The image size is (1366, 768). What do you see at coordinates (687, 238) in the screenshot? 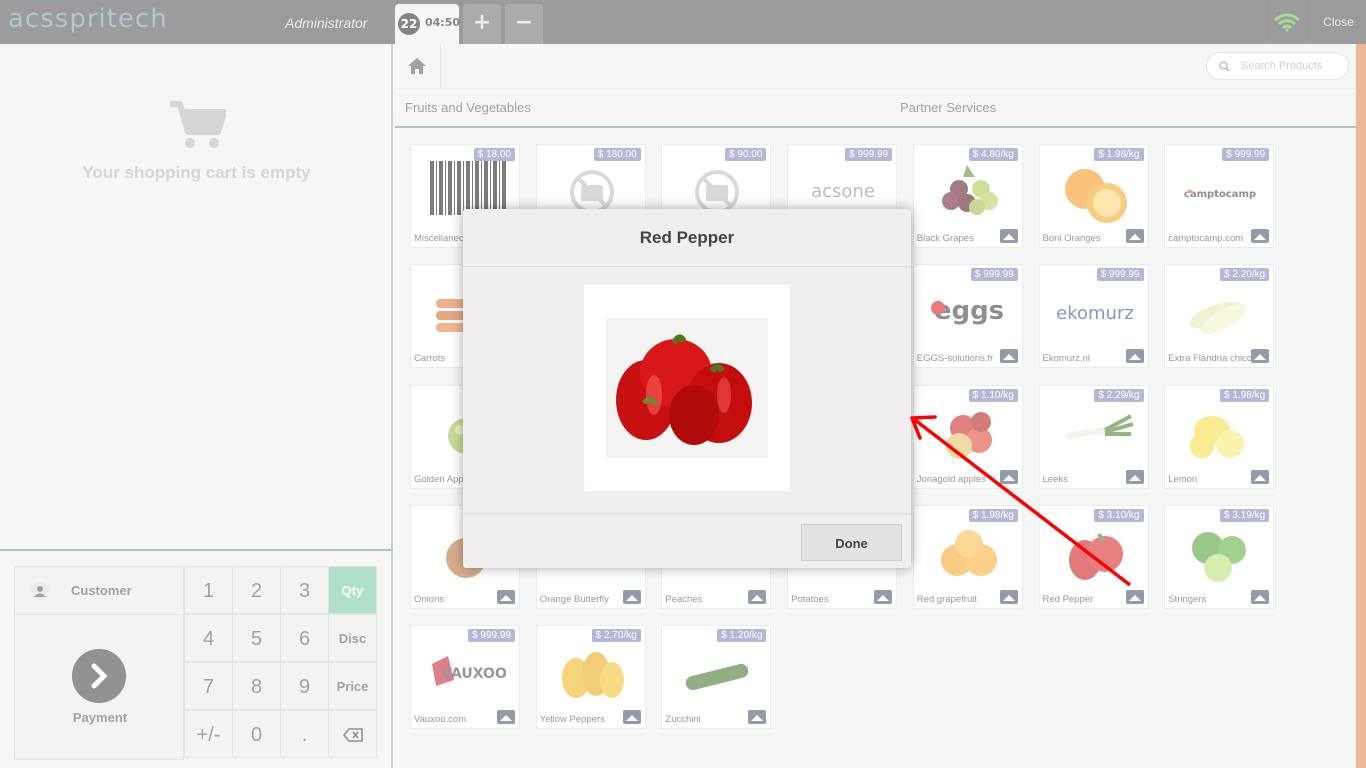
I see `dialog-title: Red Pepper` at bounding box center [687, 238].